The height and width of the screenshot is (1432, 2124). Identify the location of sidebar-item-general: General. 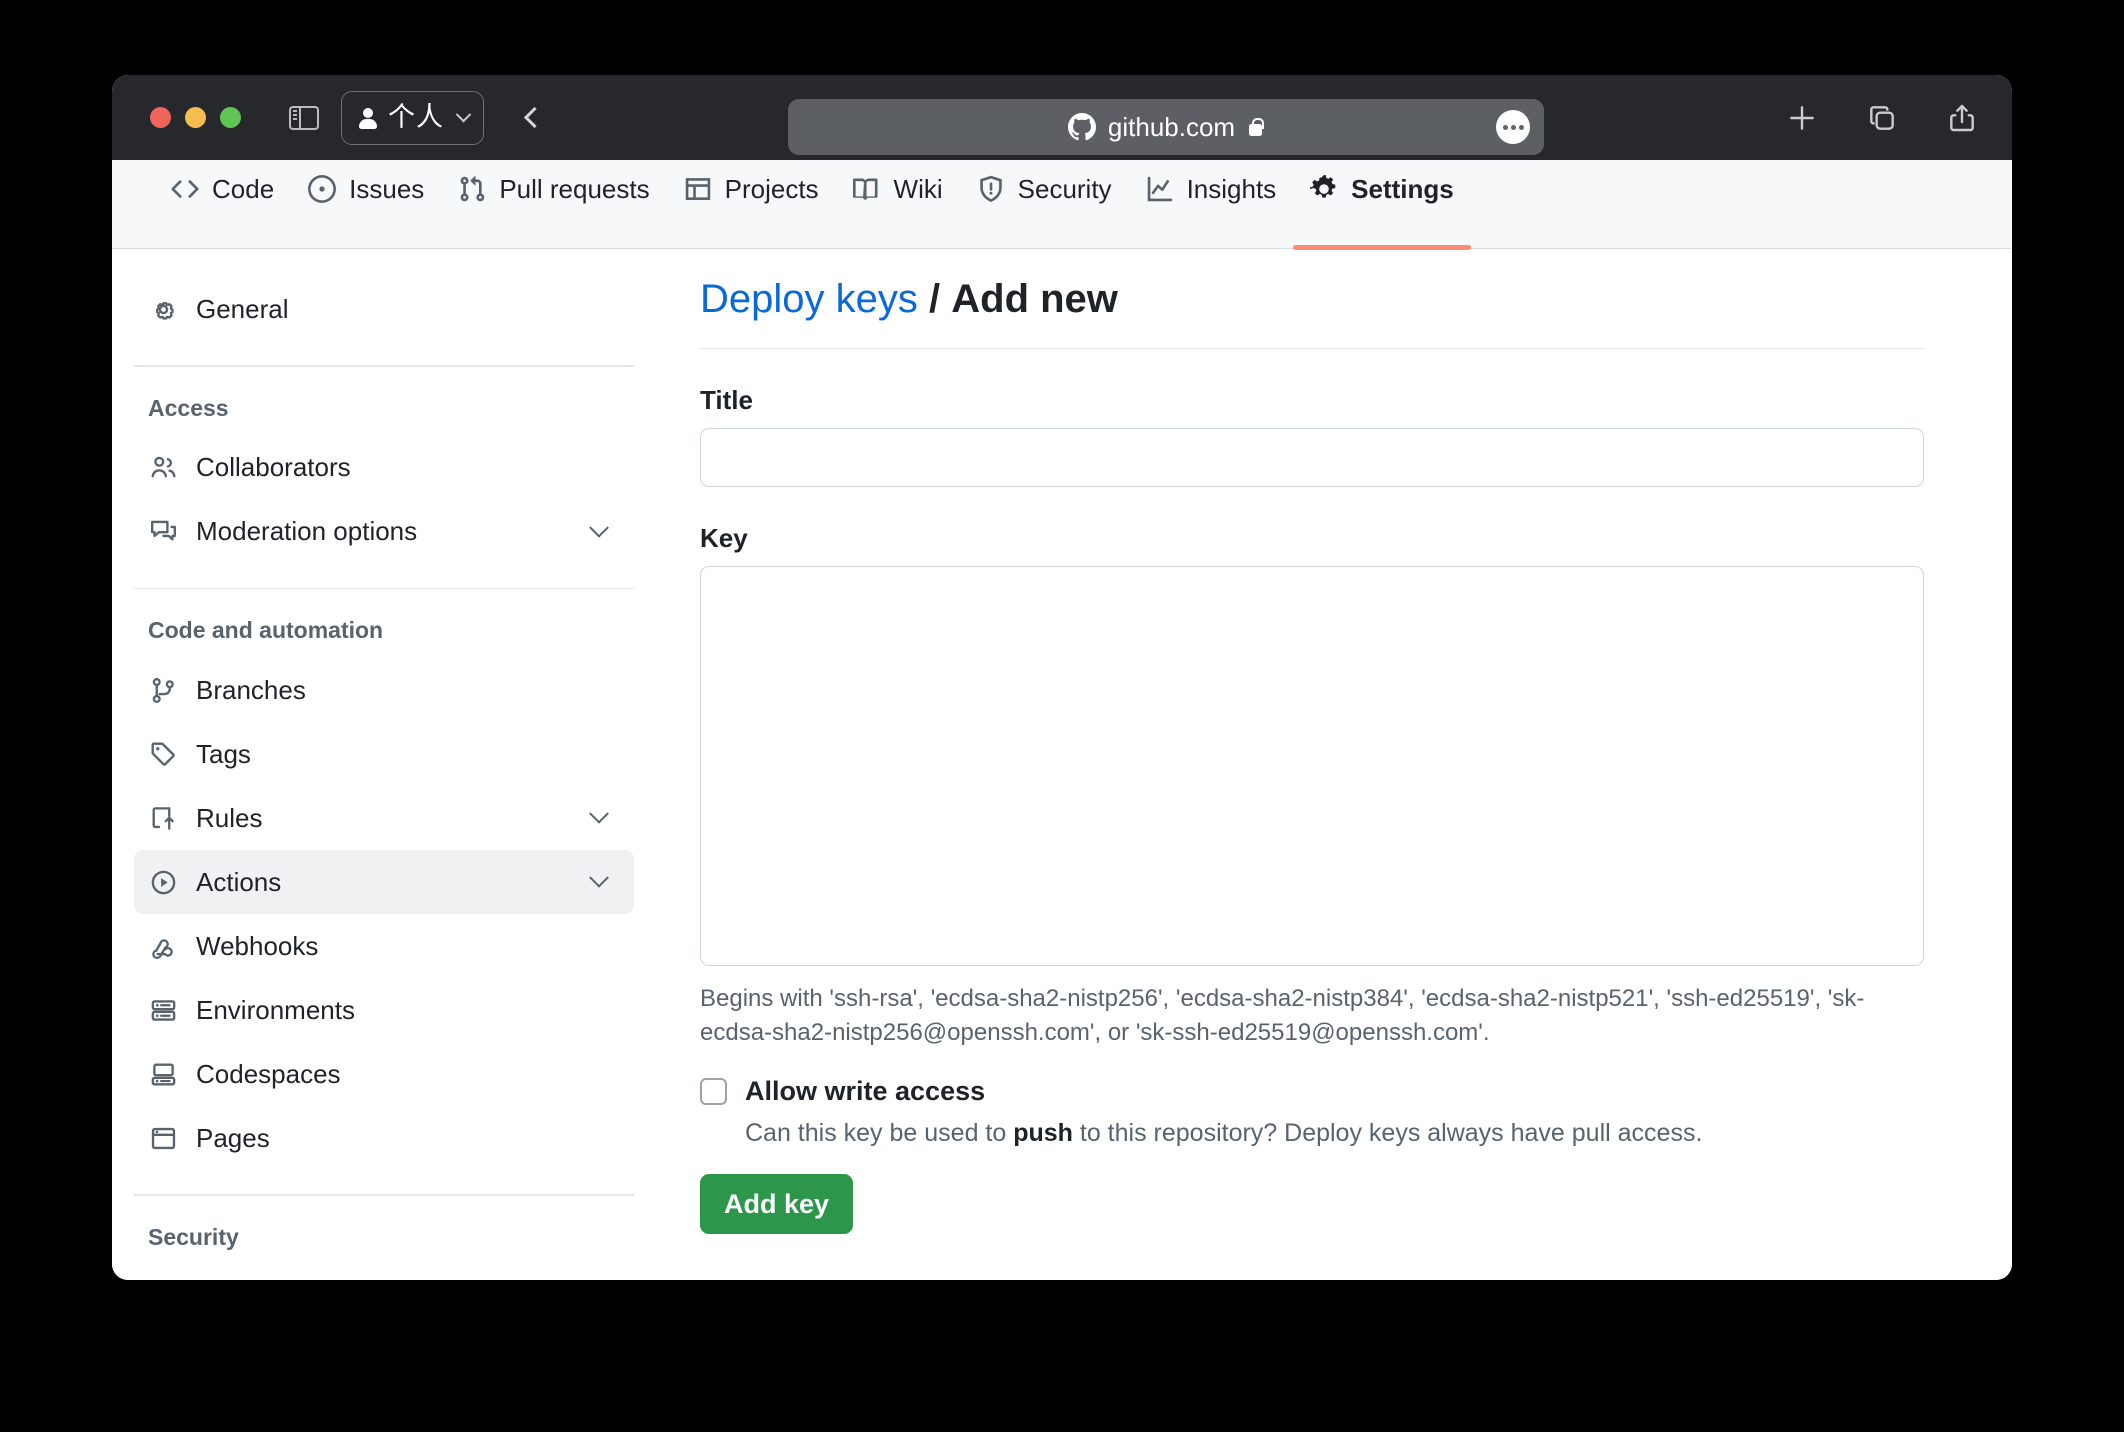
(384, 309).